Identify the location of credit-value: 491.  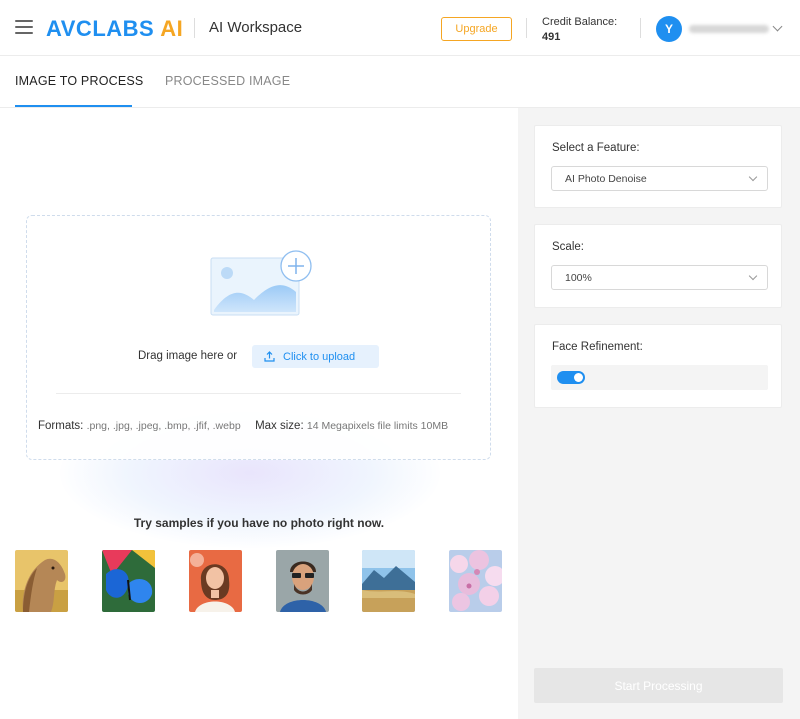
(551, 37).